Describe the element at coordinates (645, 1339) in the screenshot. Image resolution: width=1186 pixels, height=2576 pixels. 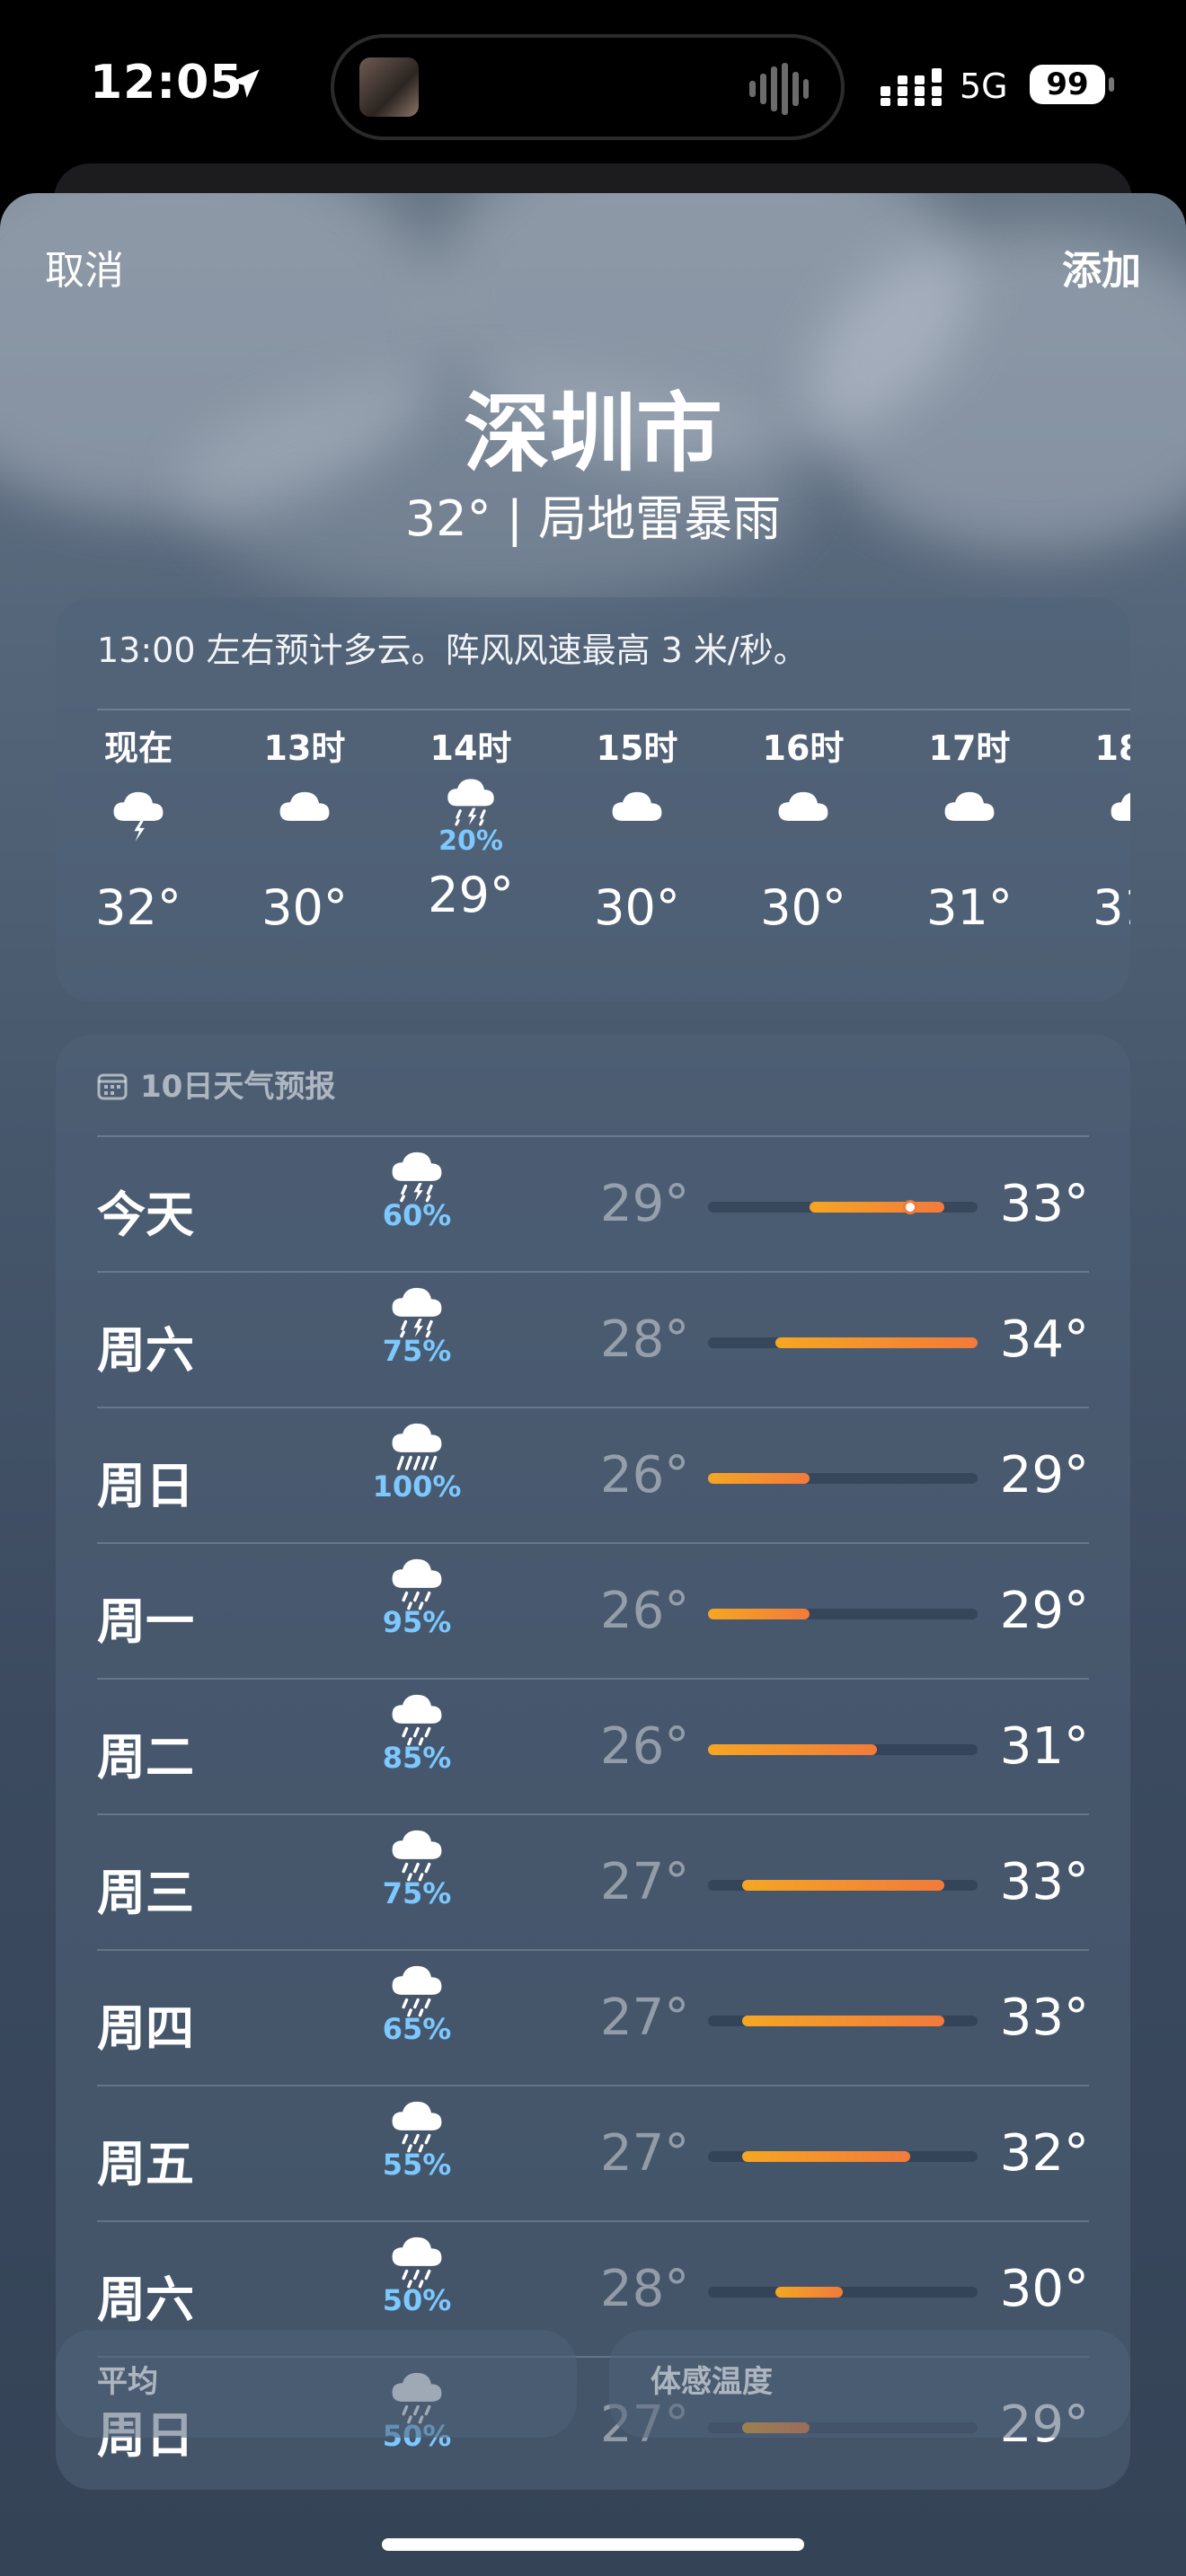
I see `low-temp: 28°` at that location.